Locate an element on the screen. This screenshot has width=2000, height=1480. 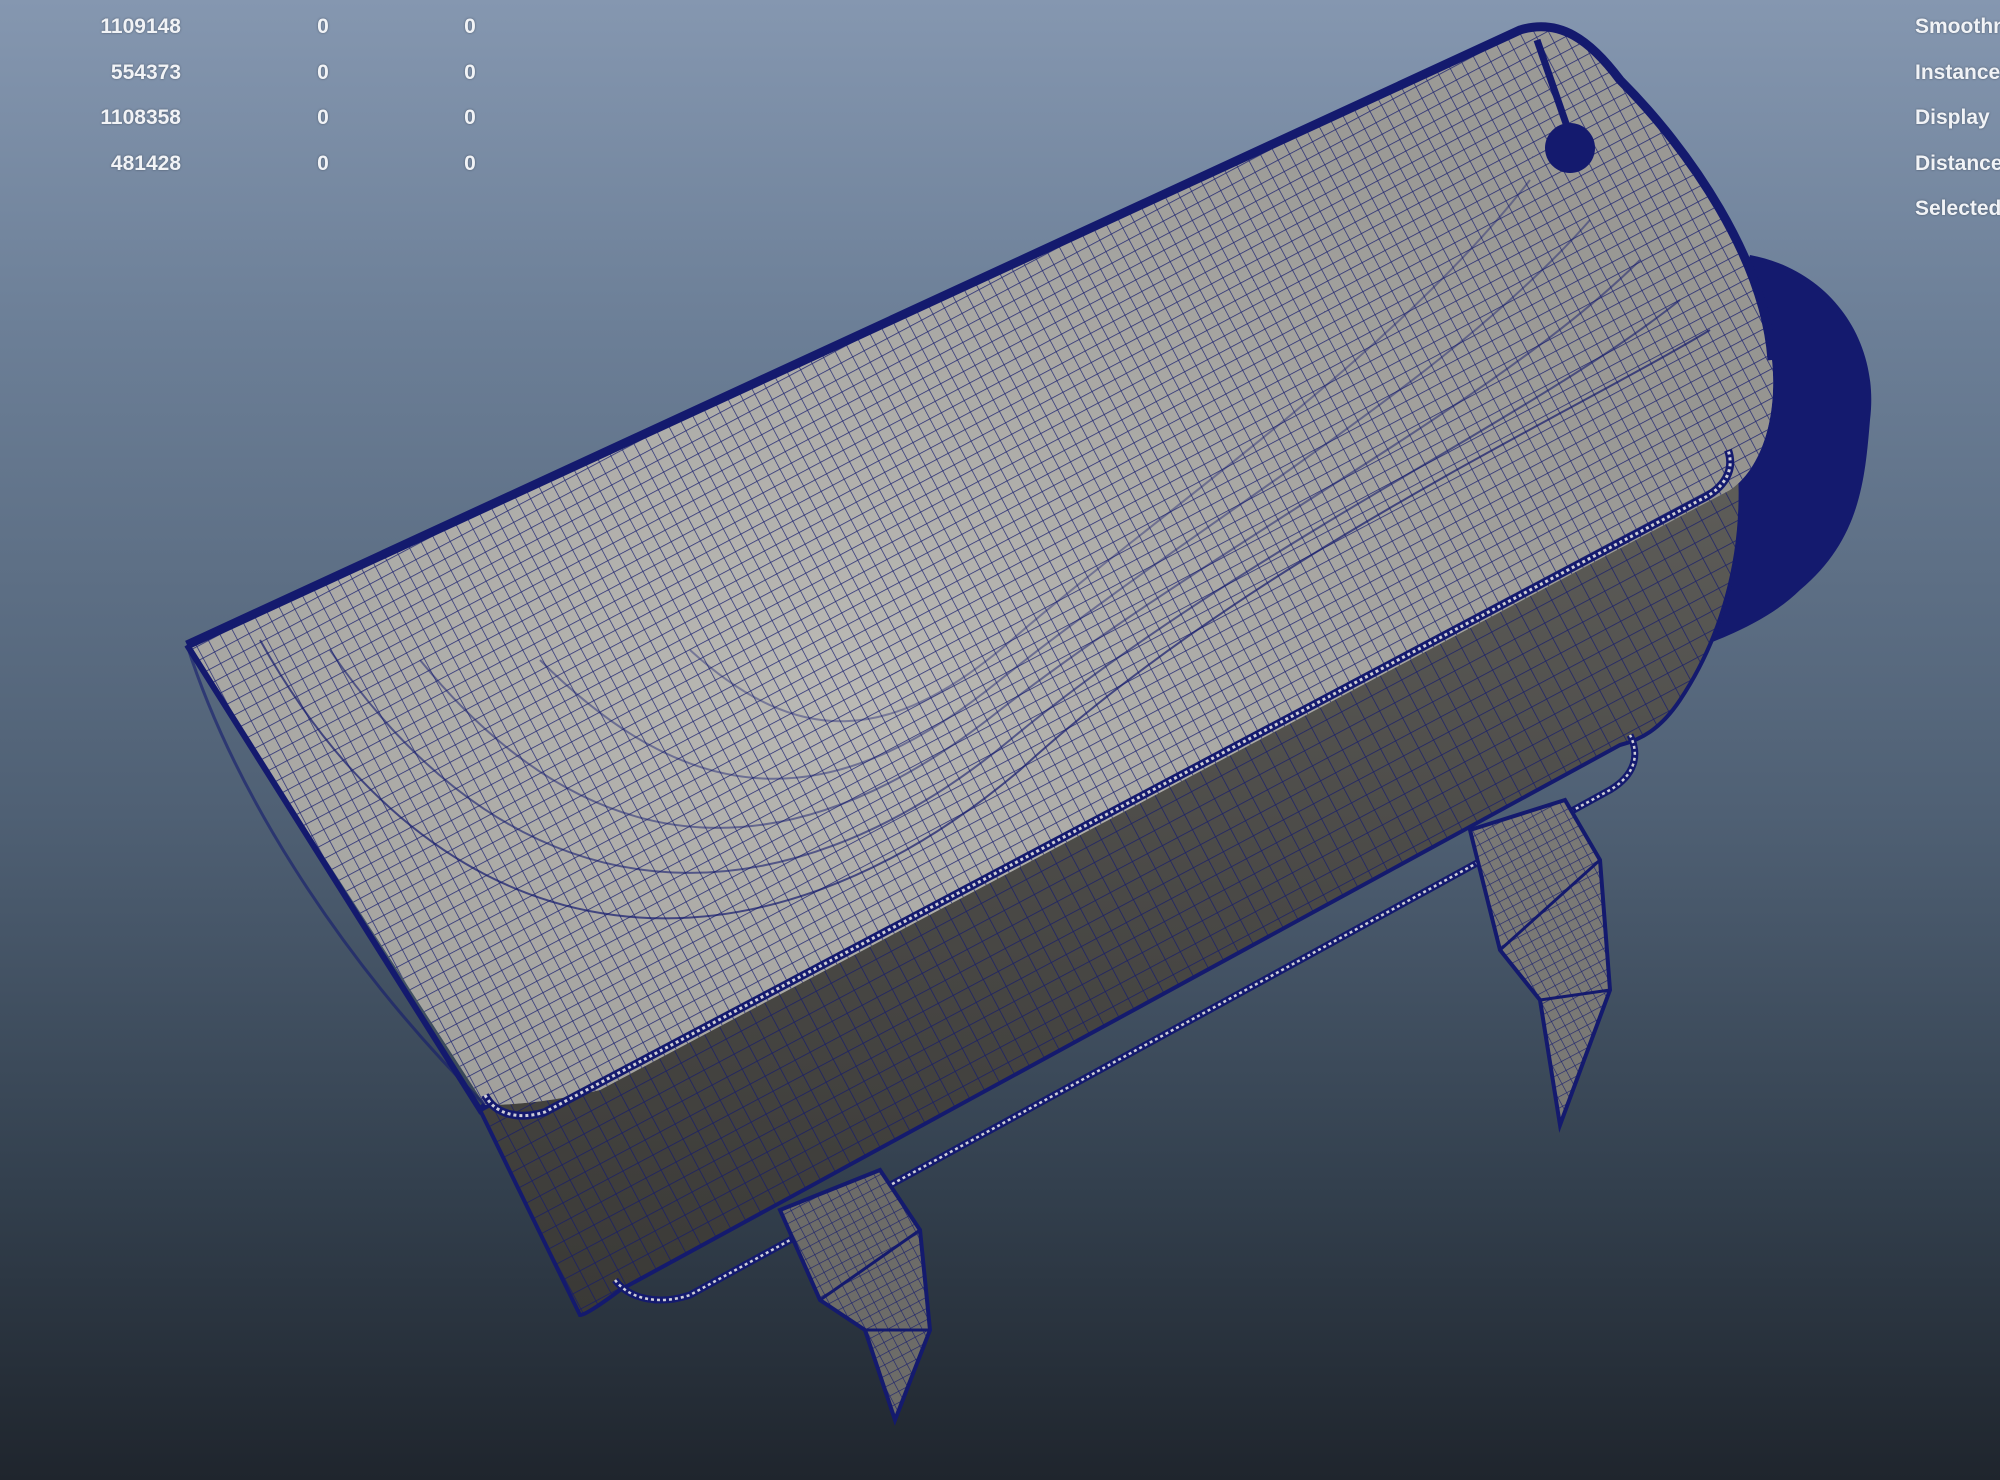
hud-label-display: Display is located at coordinates (1952, 117).